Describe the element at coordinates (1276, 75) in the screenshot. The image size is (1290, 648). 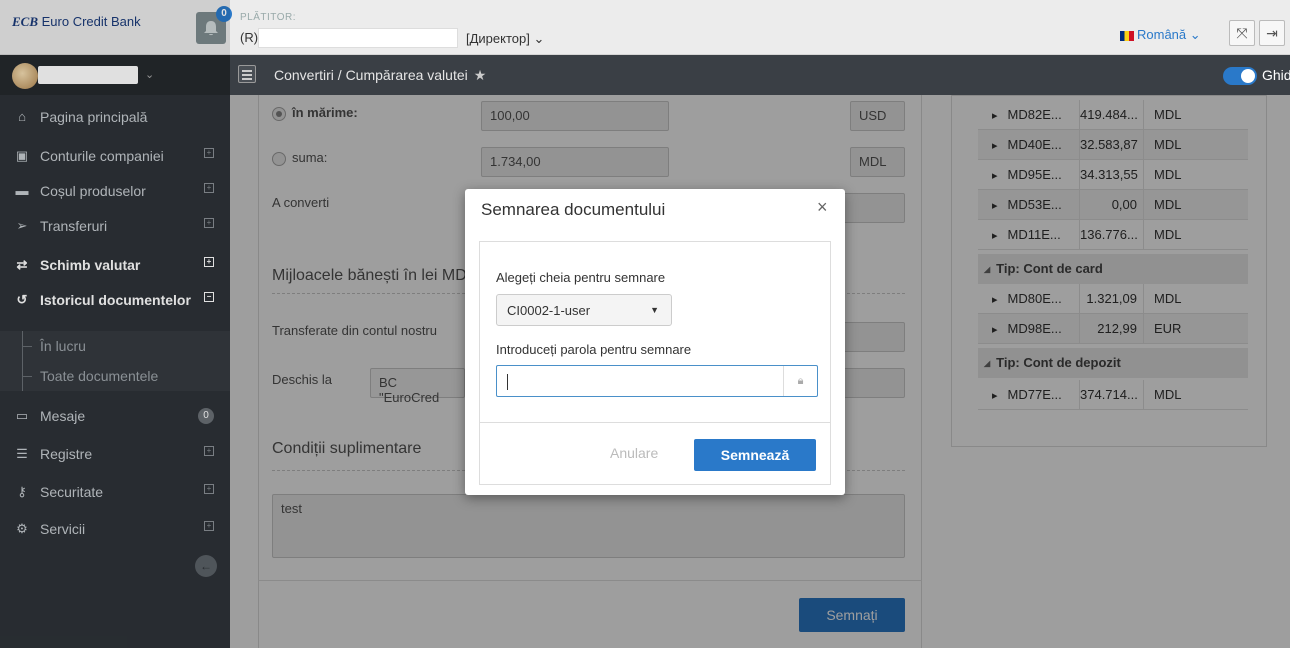
I see `guide-label: Ghid` at that location.